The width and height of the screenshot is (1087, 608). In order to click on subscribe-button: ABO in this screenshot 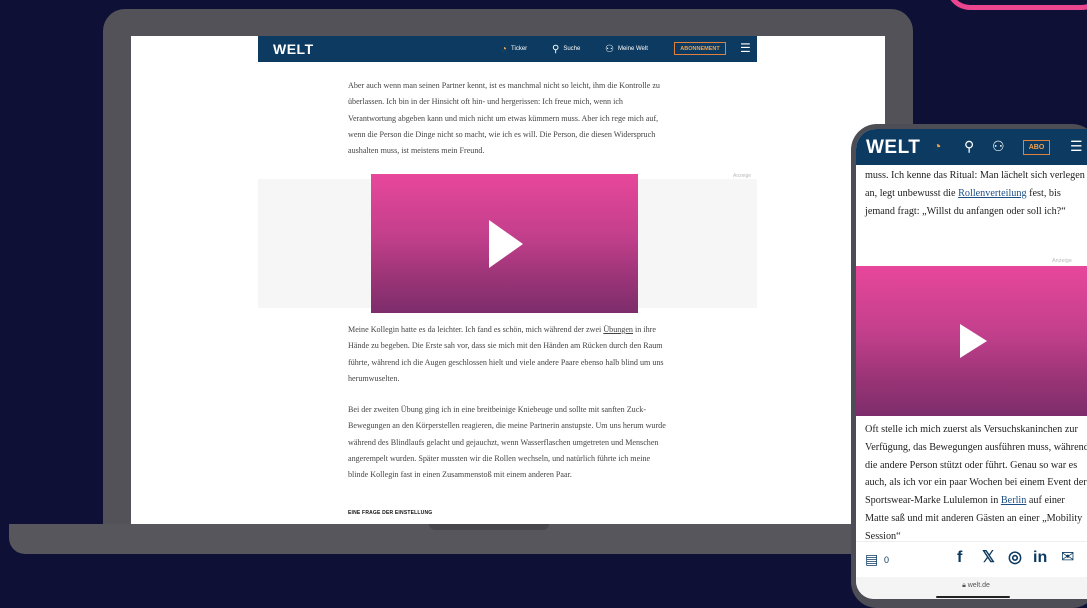, I will do `click(1036, 147)`.